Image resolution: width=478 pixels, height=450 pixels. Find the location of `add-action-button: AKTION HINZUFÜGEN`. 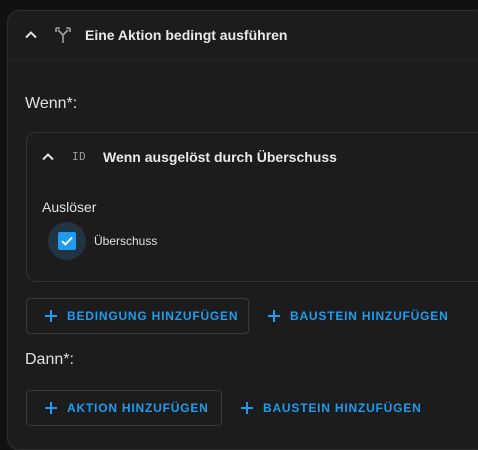

add-action-button: AKTION HINZUFÜGEN is located at coordinates (124, 408).